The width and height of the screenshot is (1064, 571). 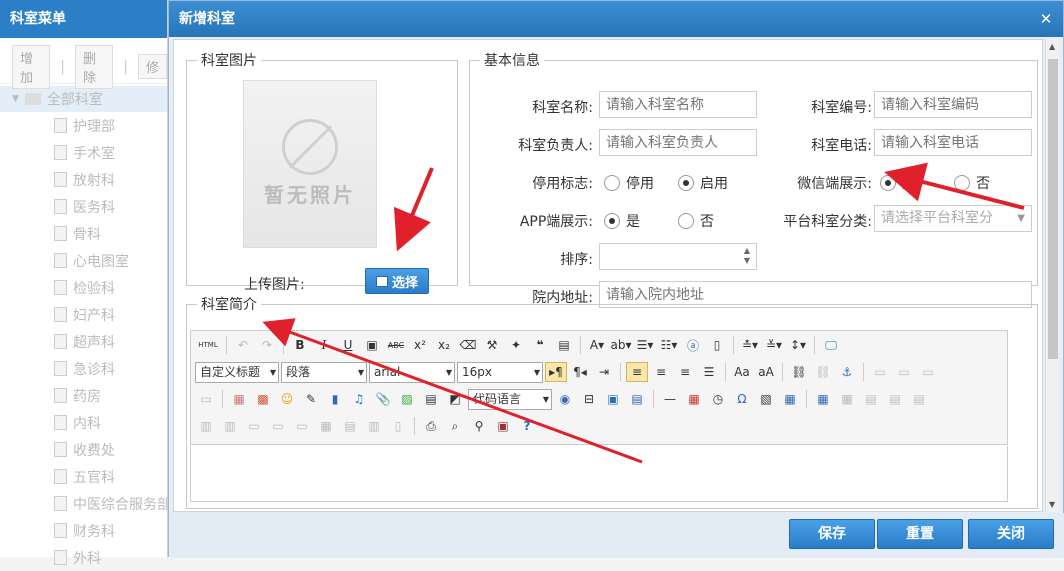 I want to click on page-break-icon: ⊟, so click(x=589, y=399).